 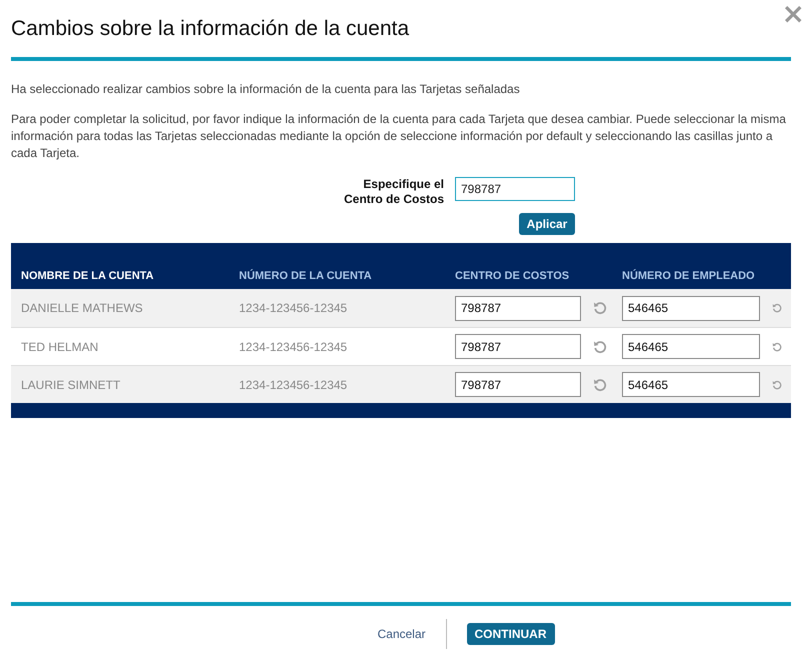 I want to click on continue-button: CONTINUAR, so click(x=510, y=634).